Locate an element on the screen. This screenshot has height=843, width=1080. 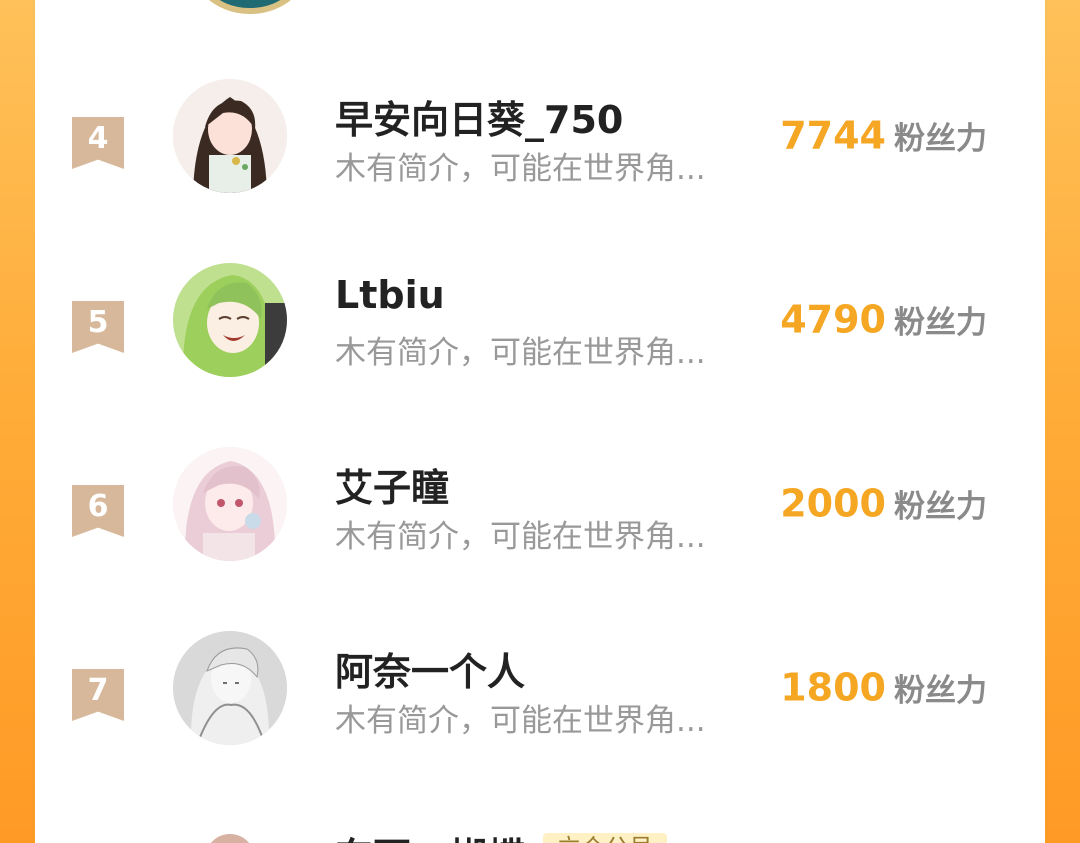
fans-score: 4790 粉丝力 is located at coordinates (883, 319).